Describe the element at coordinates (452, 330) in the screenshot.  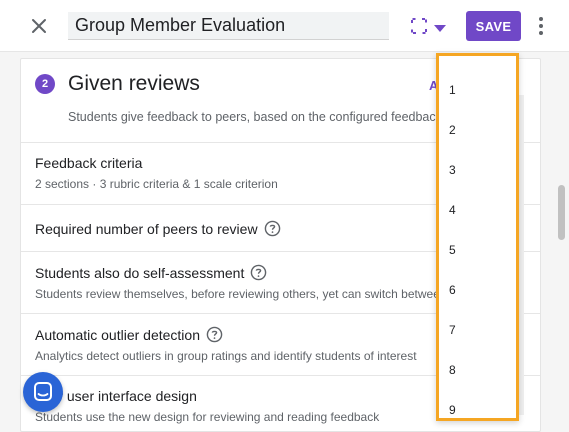
I see `dropdown-option: 7` at that location.